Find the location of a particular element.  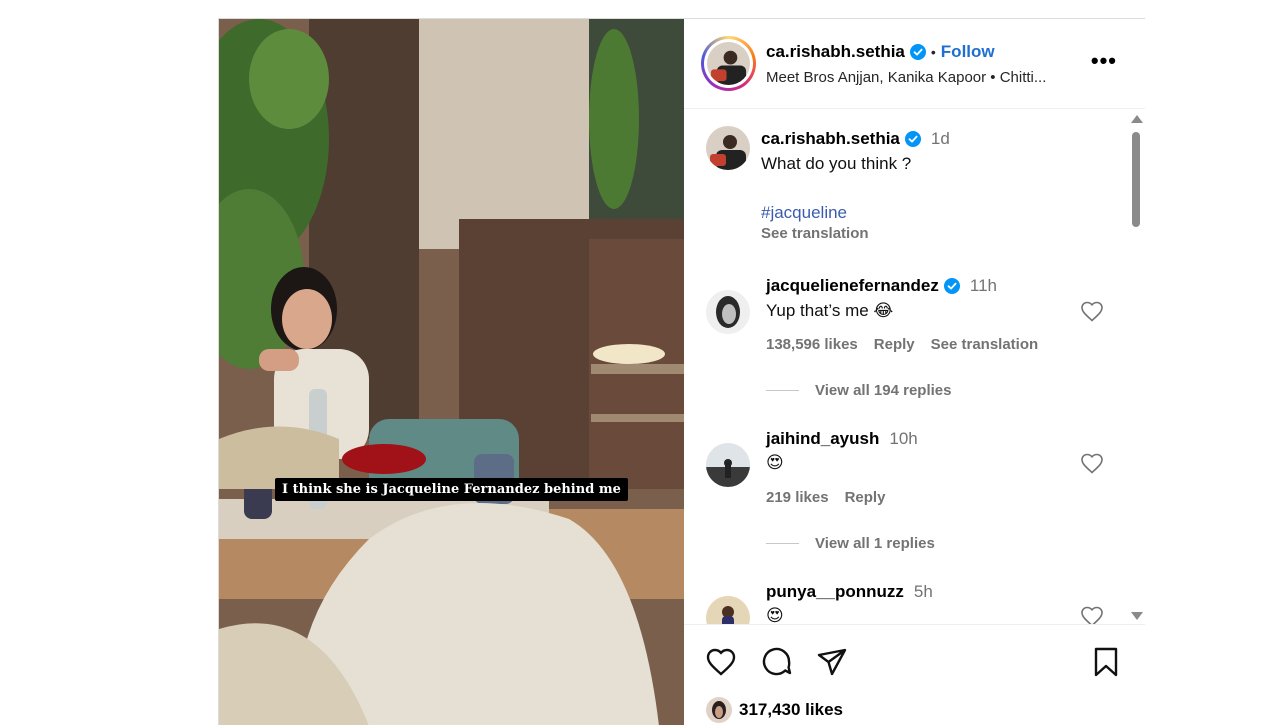

comment-text: Yup that’s me 😂 is located at coordinates (830, 310).